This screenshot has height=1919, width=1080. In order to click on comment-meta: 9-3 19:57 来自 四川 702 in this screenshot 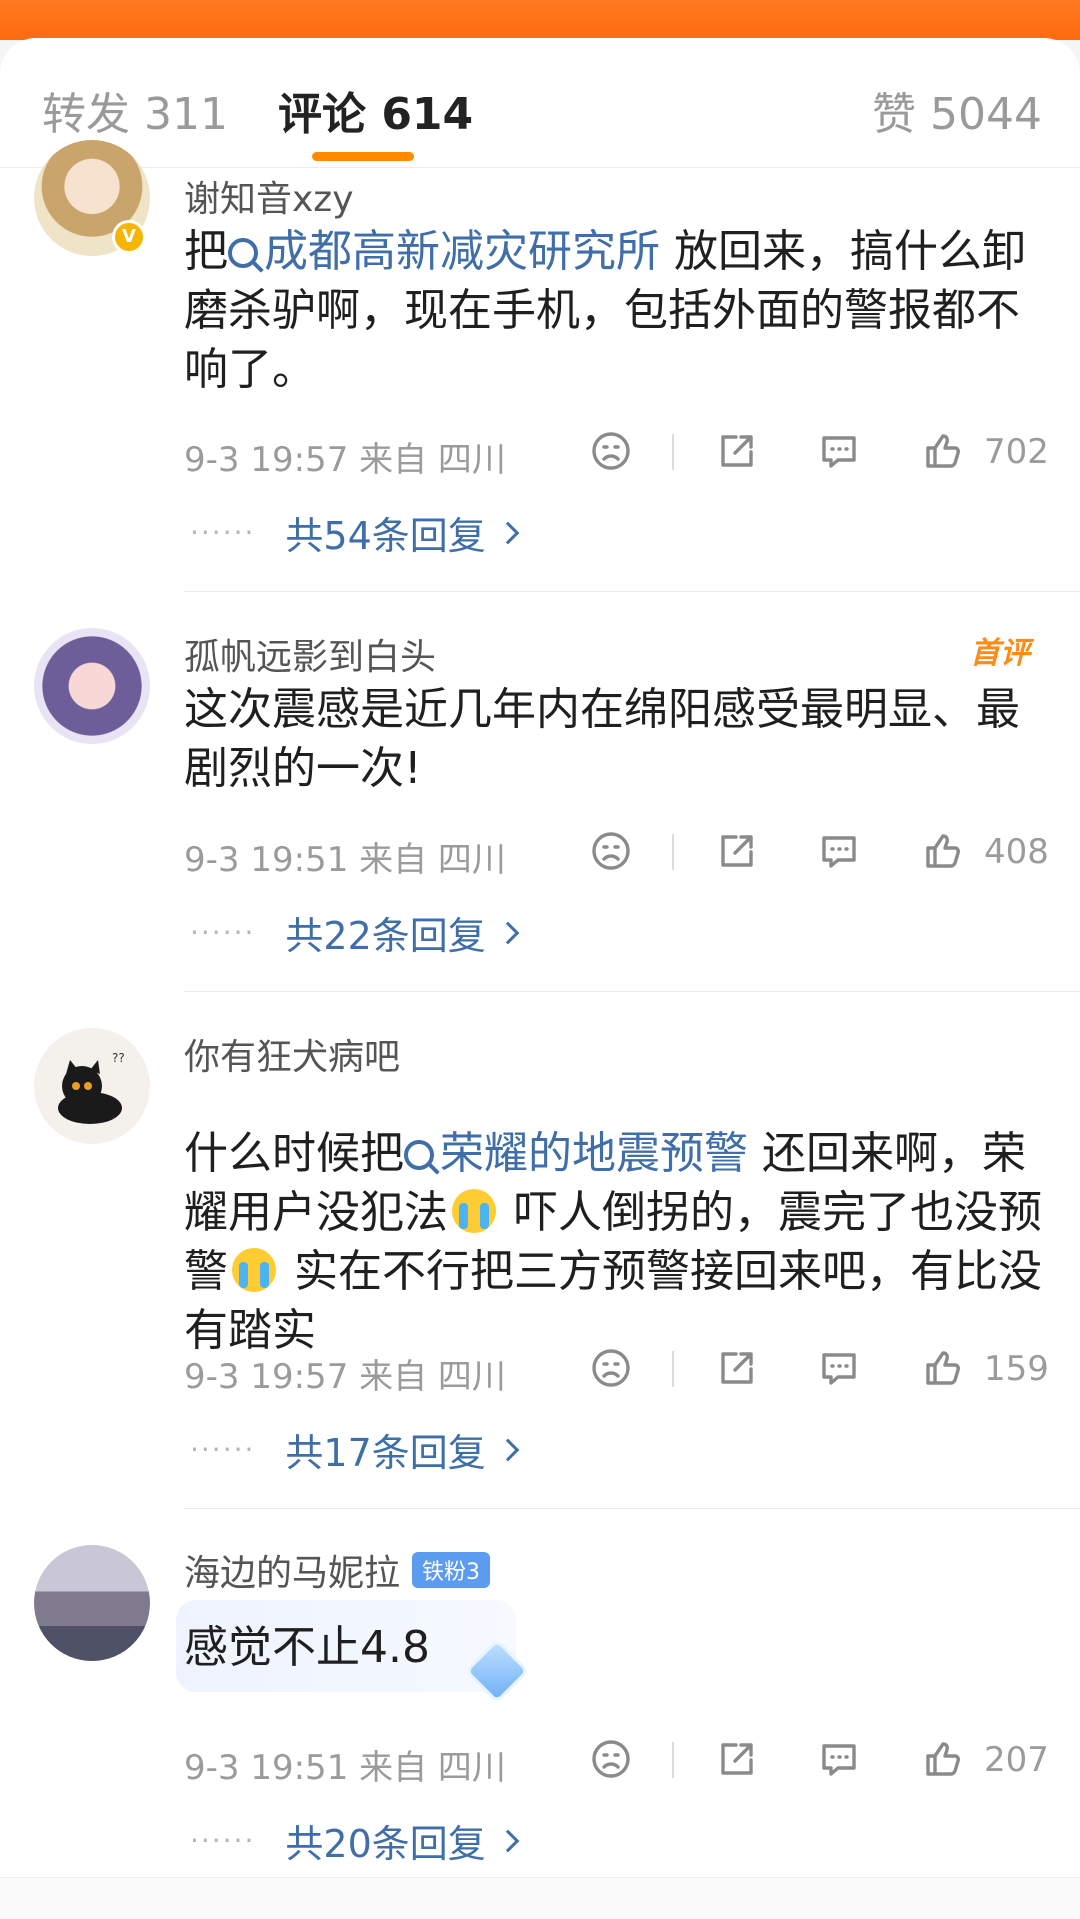, I will do `click(619, 454)`.